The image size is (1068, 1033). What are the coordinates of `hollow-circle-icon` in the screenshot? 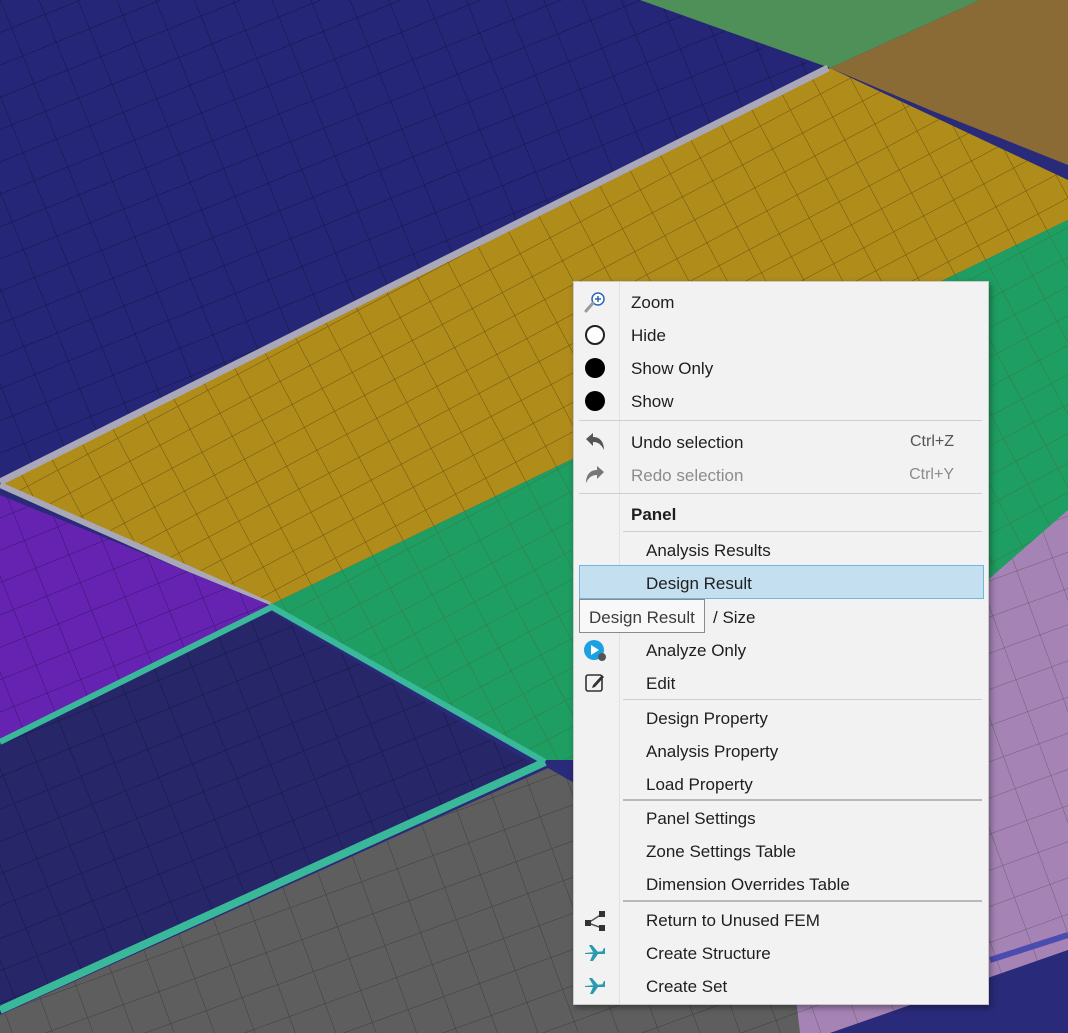 It's located at (595, 335).